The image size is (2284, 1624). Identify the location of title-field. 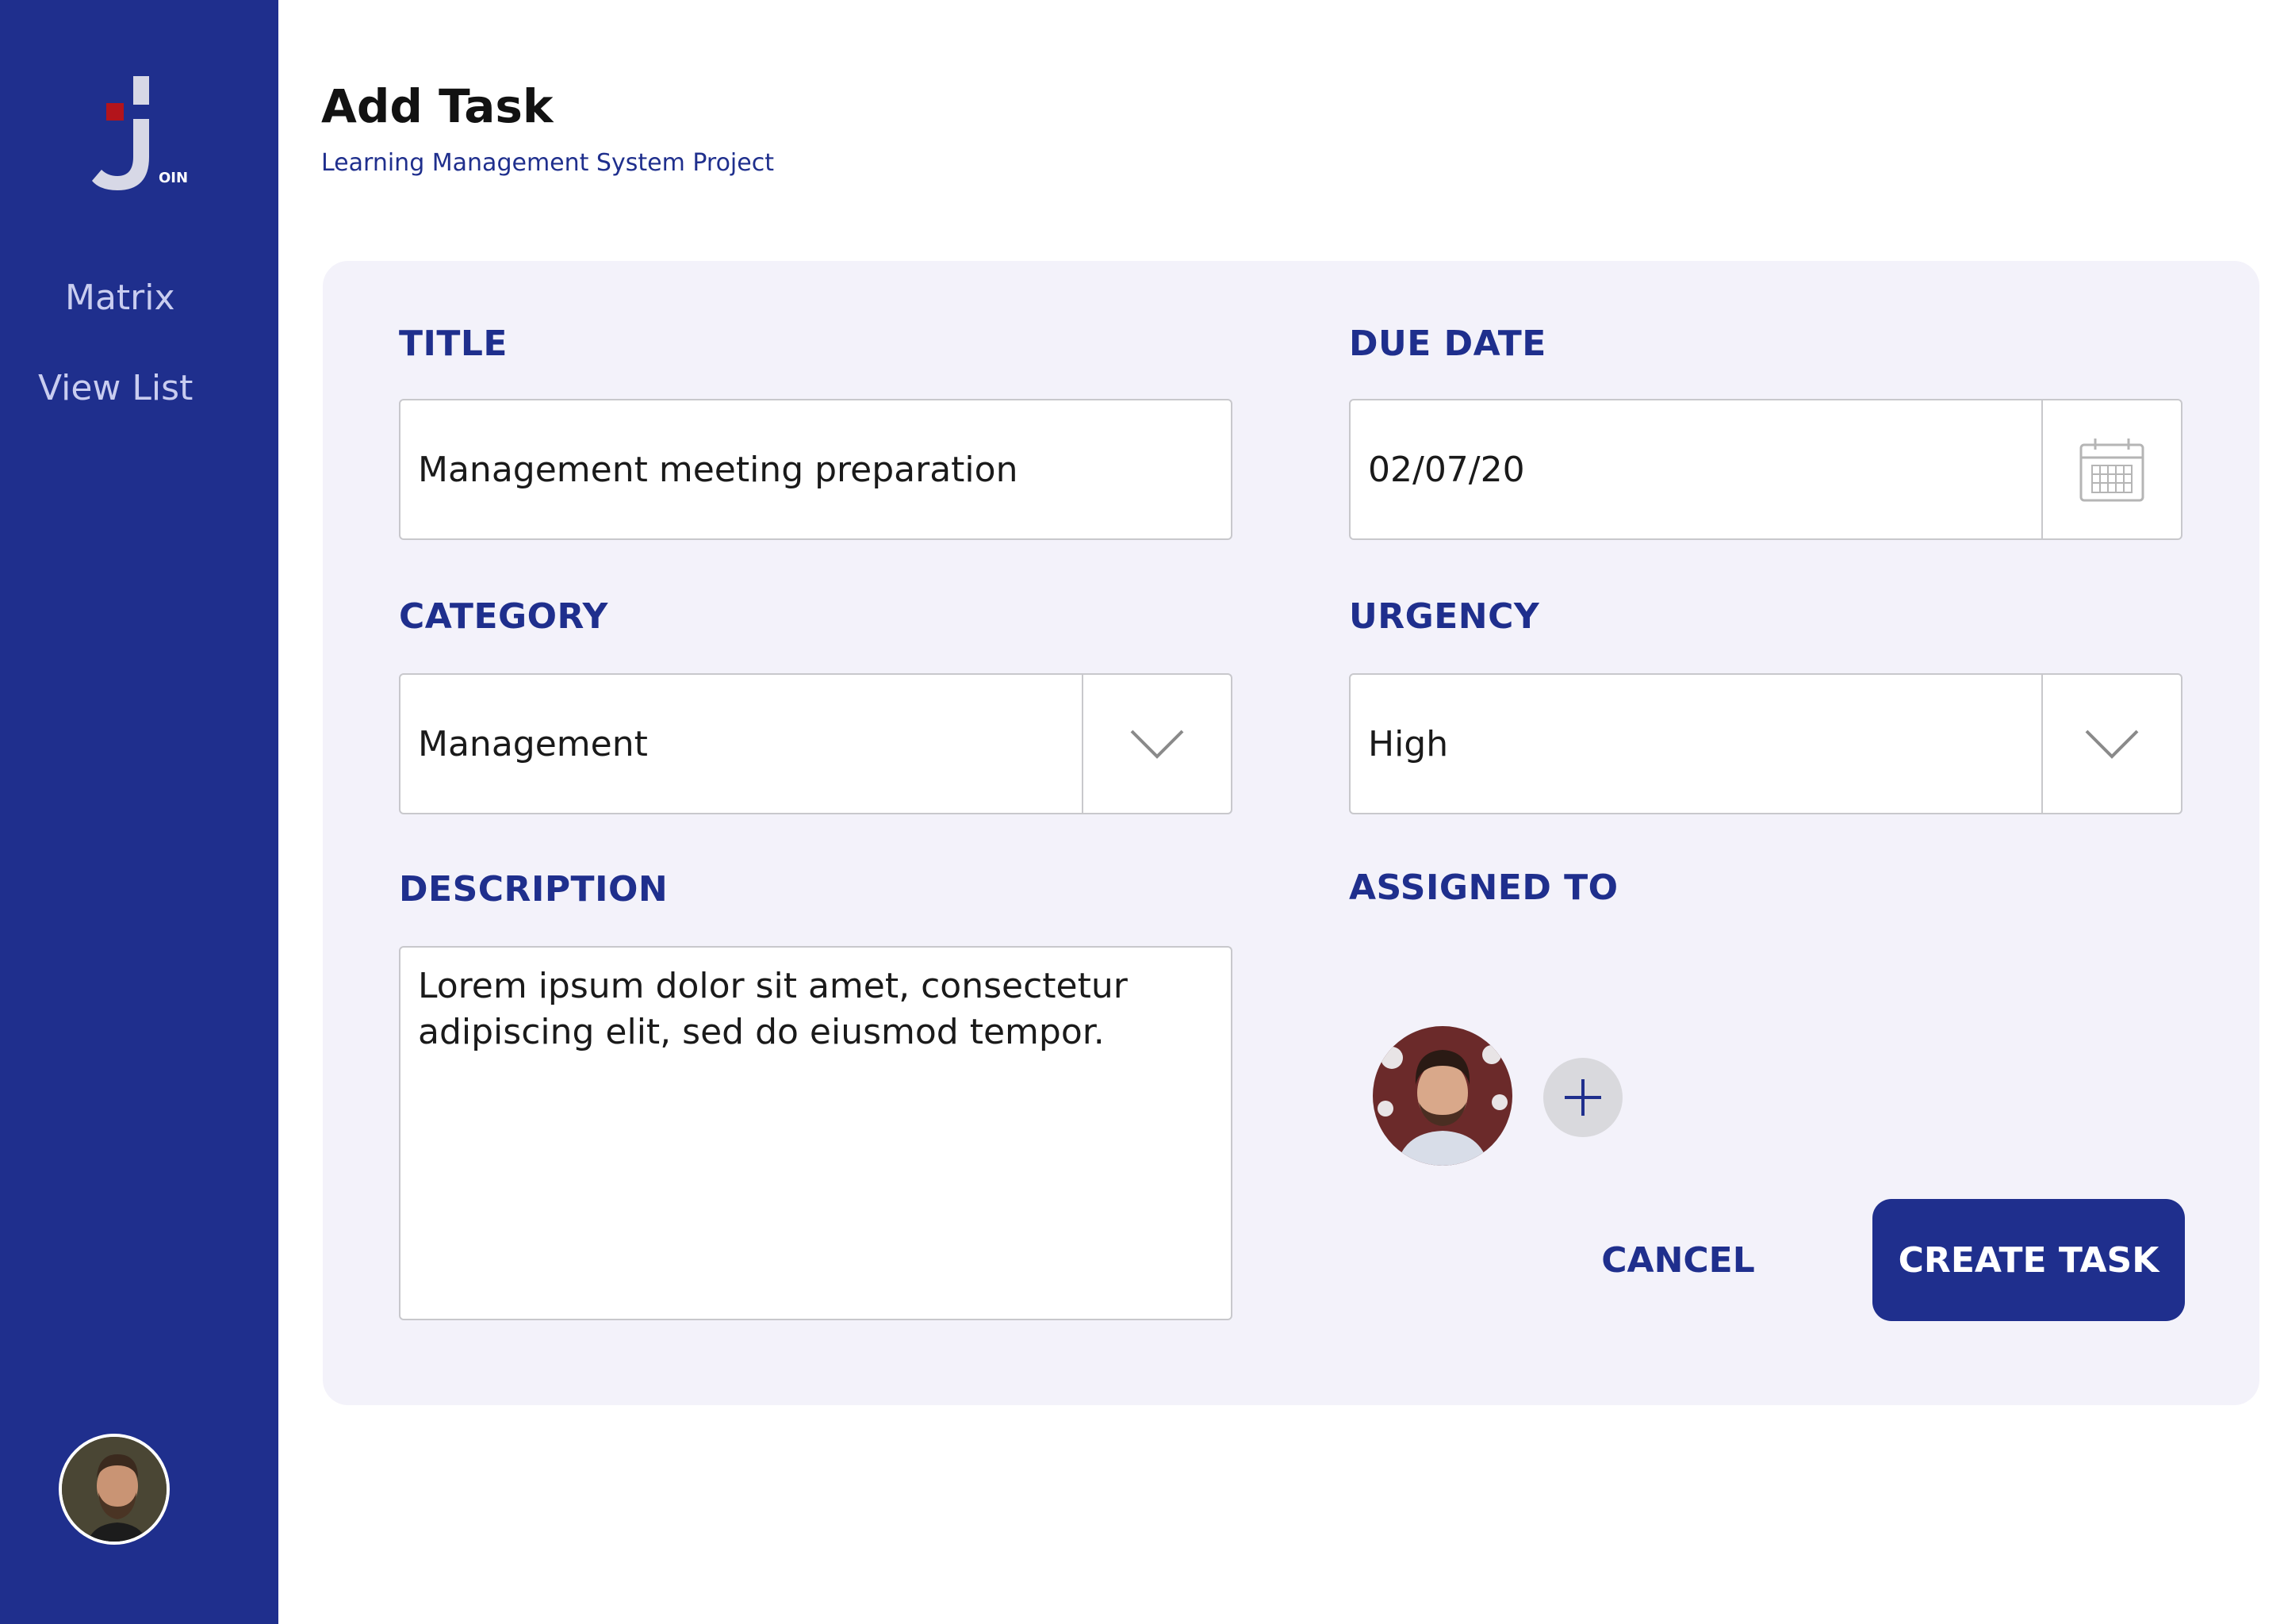
(815, 469).